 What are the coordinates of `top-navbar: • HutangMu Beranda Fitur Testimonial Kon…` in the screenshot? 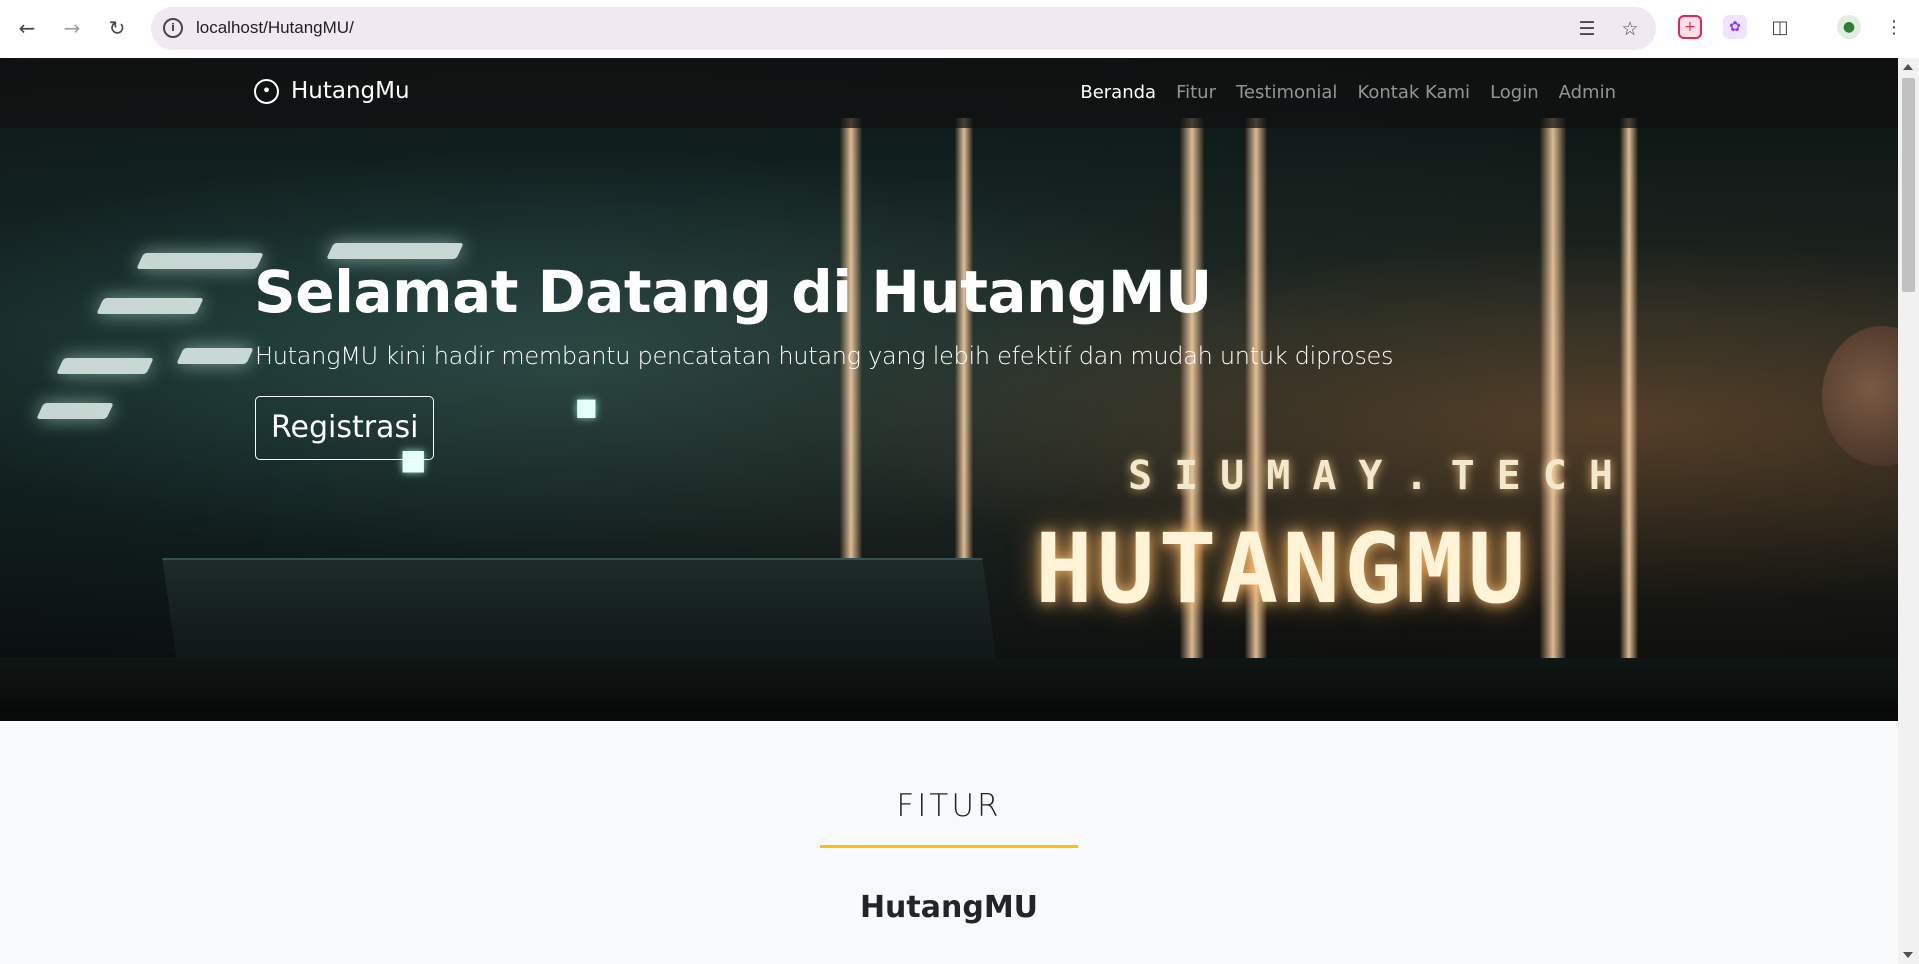 It's located at (949, 93).